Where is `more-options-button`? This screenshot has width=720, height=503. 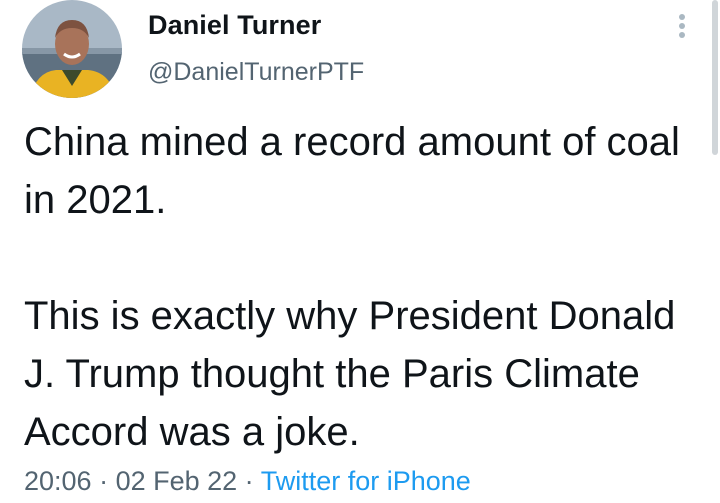 more-options-button is located at coordinates (682, 26).